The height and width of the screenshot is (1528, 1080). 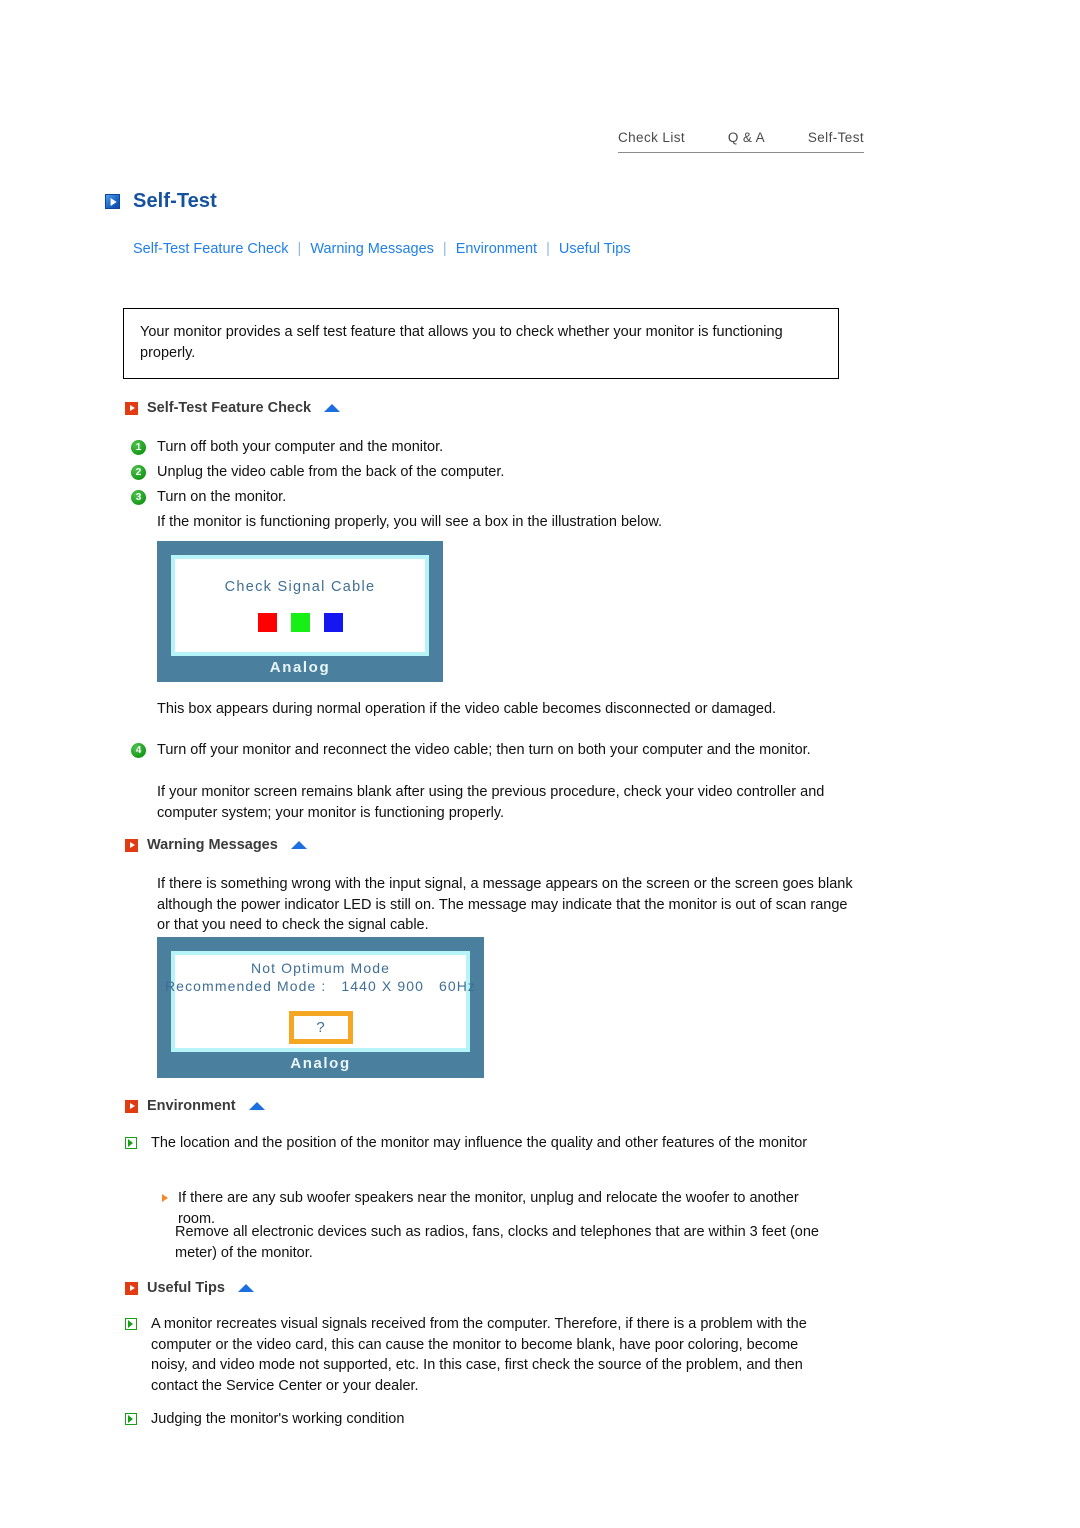 I want to click on osd-message-not-optimum-mode: Not Optimum Mode, so click(x=320, y=967).